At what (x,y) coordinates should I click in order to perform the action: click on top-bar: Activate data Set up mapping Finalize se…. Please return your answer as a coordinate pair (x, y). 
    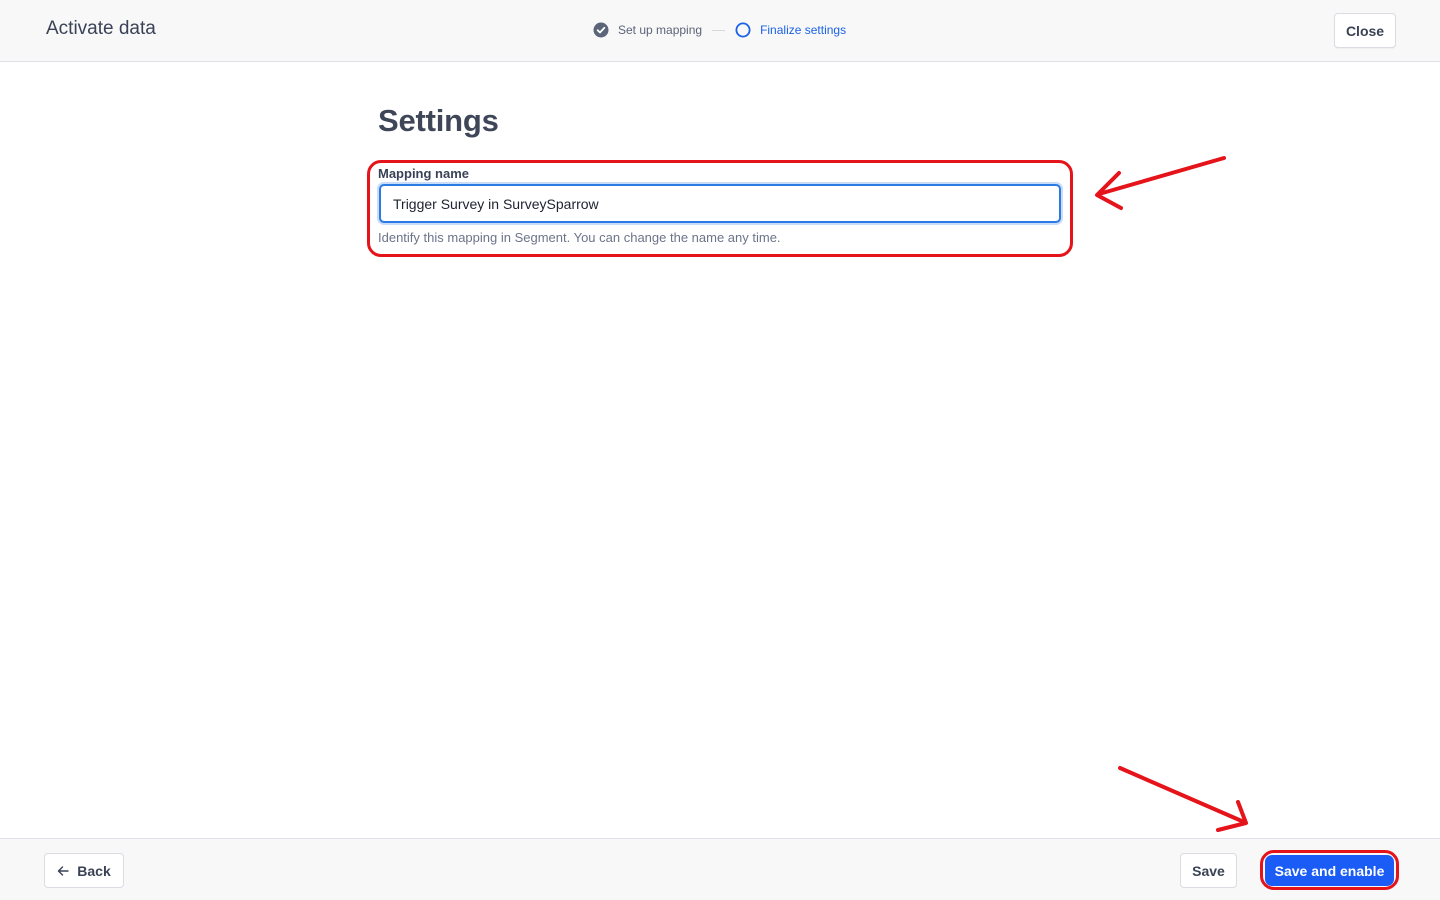
    Looking at the image, I should click on (720, 31).